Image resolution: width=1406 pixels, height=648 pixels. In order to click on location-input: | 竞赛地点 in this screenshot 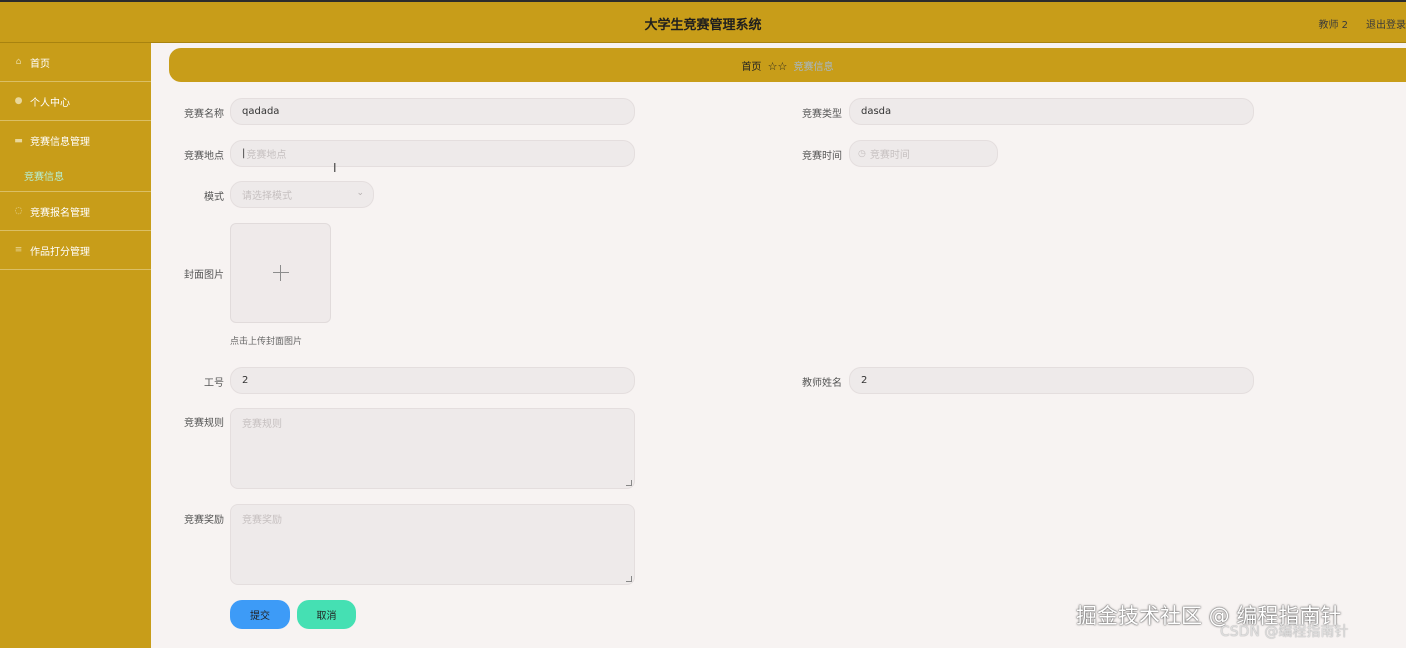, I will do `click(432, 153)`.